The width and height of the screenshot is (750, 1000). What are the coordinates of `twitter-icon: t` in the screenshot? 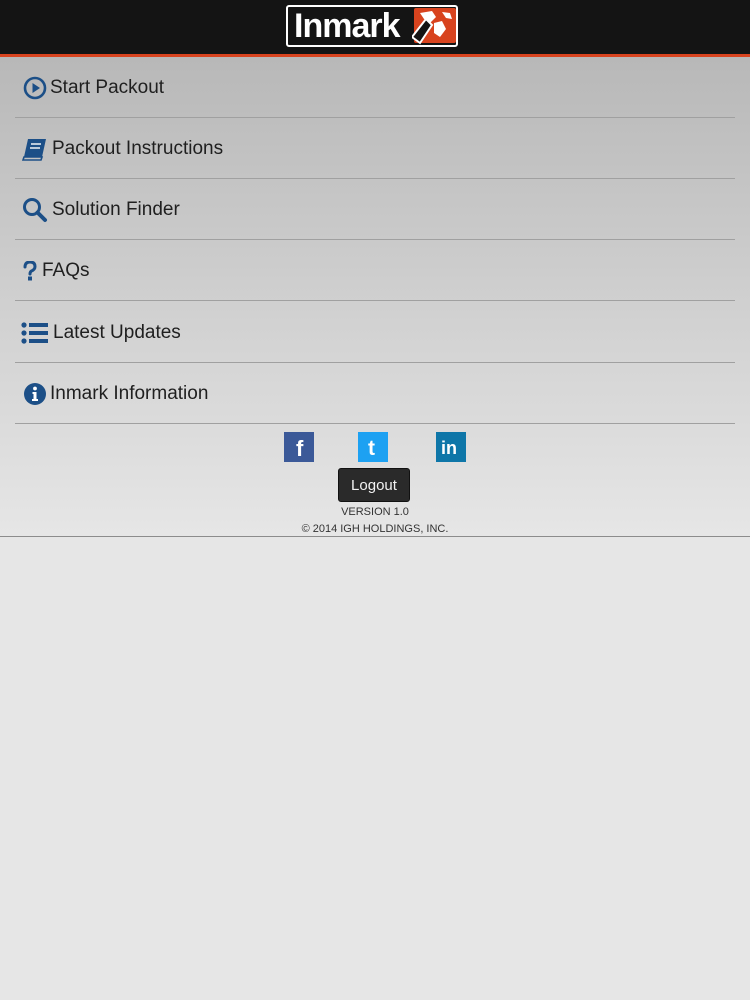 It's located at (371, 448).